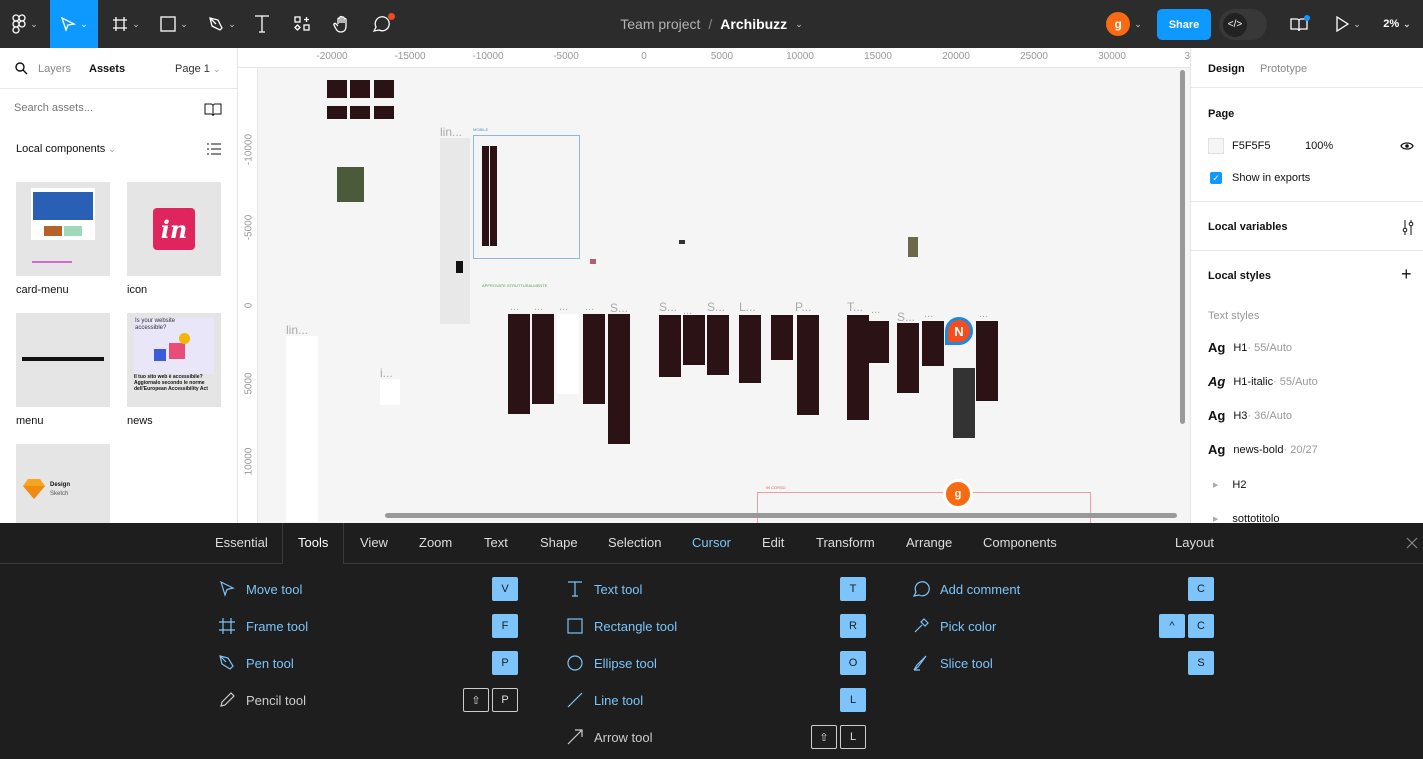 Image resolution: width=1423 pixels, height=759 pixels. What do you see at coordinates (1299, 24) in the screenshot?
I see `library-button` at bounding box center [1299, 24].